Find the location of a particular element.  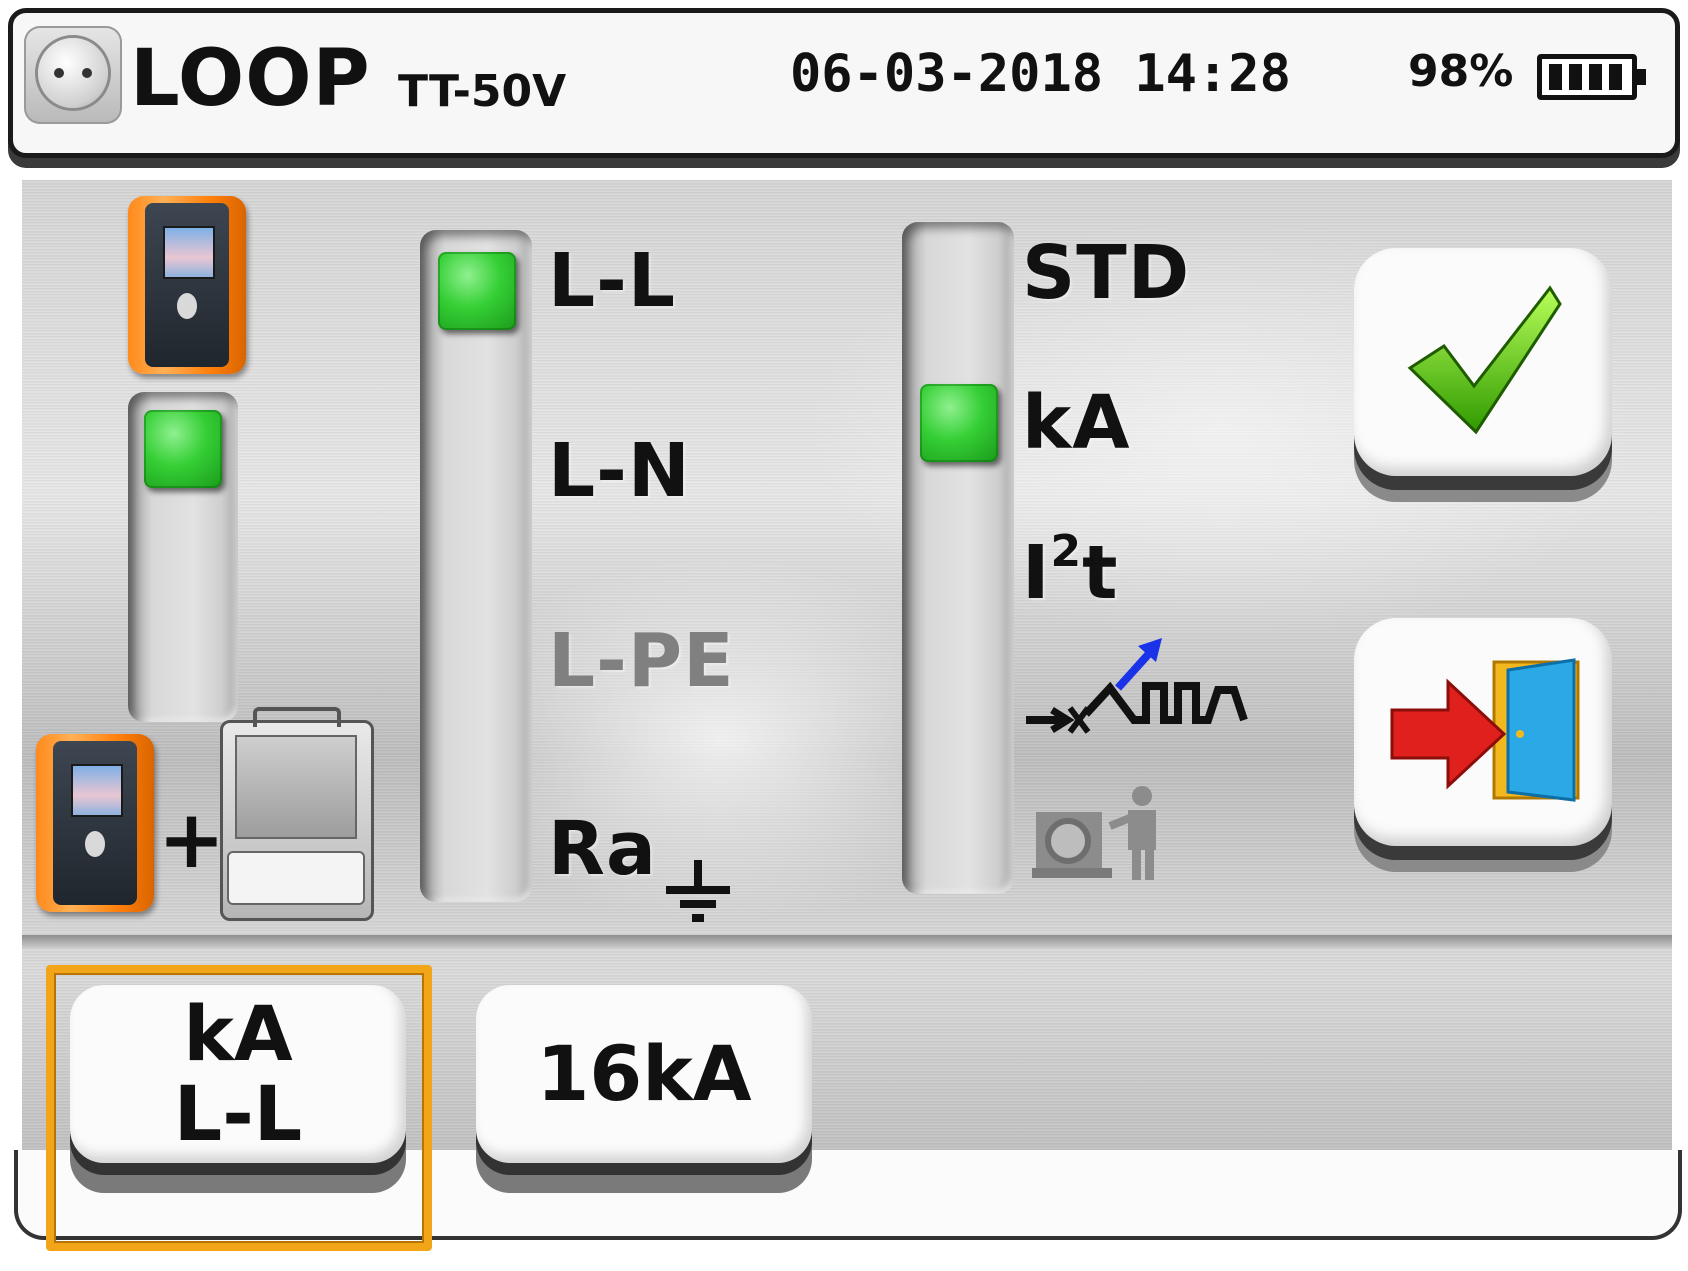

option-l-pe: L-PE is located at coordinates (641, 661).